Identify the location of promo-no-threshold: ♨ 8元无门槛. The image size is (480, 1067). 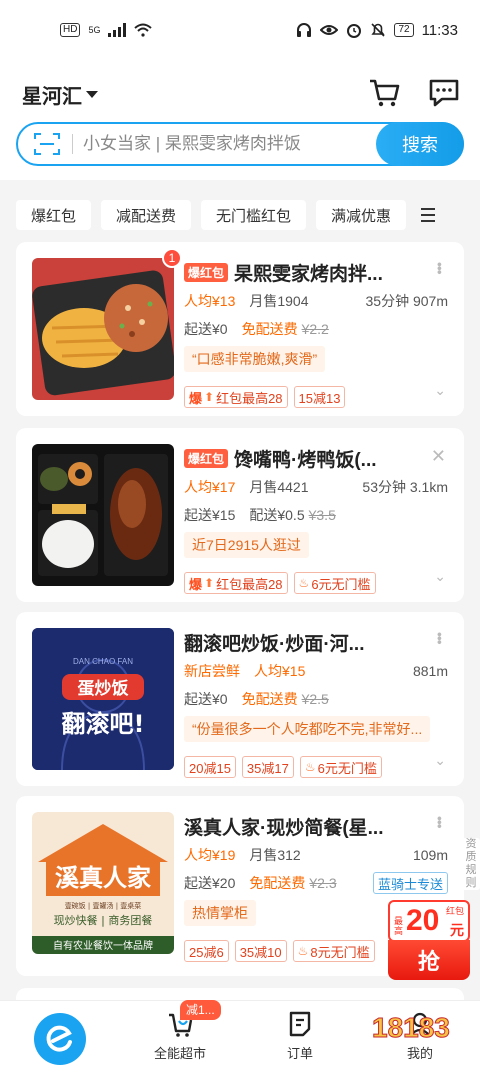
(333, 951).